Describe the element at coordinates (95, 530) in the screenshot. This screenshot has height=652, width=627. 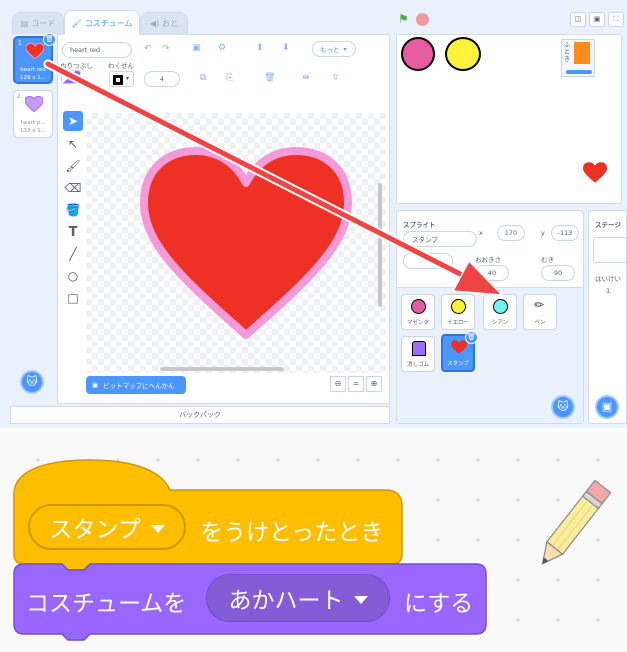
I see `message-dropdown-label: スタンプ` at that location.